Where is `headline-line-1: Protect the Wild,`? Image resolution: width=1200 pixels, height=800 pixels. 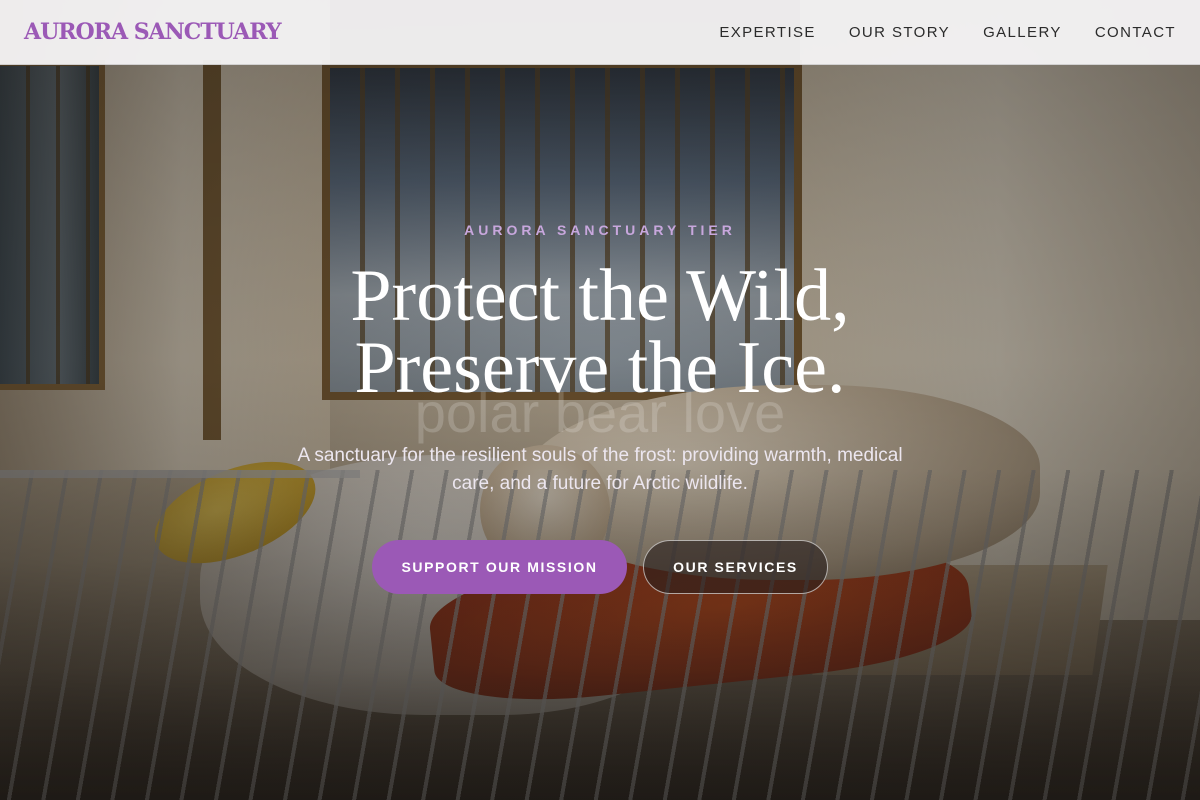 headline-line-1: Protect the Wild, is located at coordinates (600, 296).